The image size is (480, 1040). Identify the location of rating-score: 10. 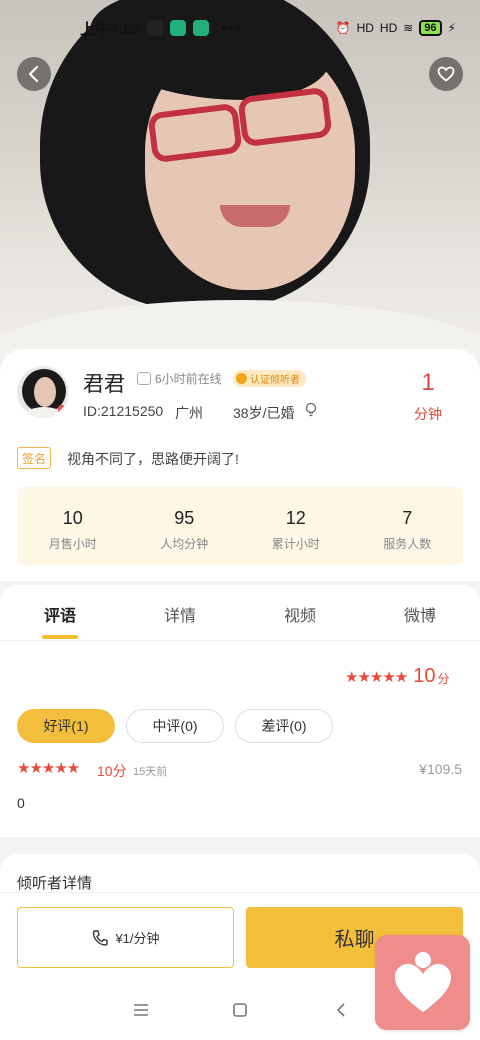
(424, 676).